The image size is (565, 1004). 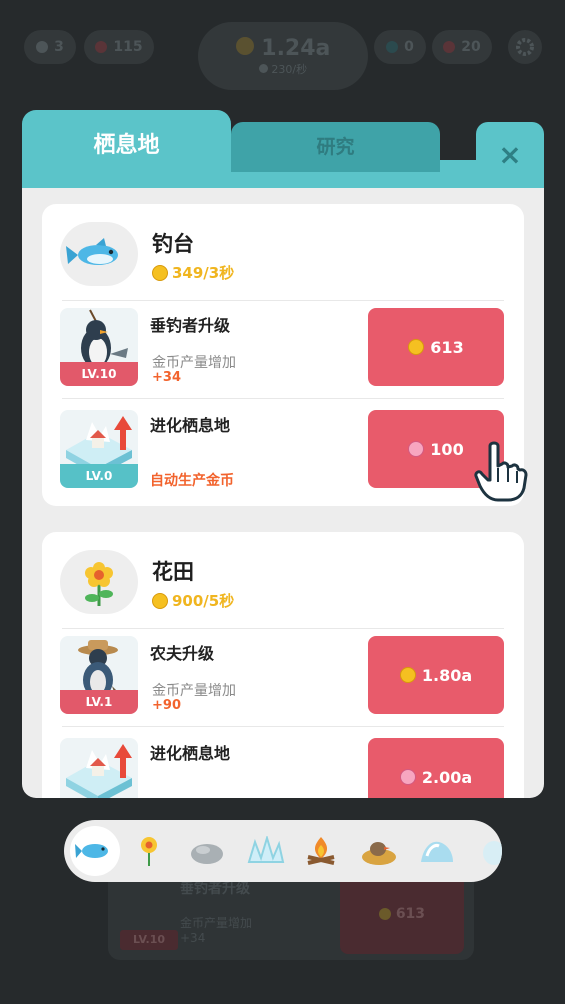 I want to click on bg-gems: 115, so click(x=119, y=47).